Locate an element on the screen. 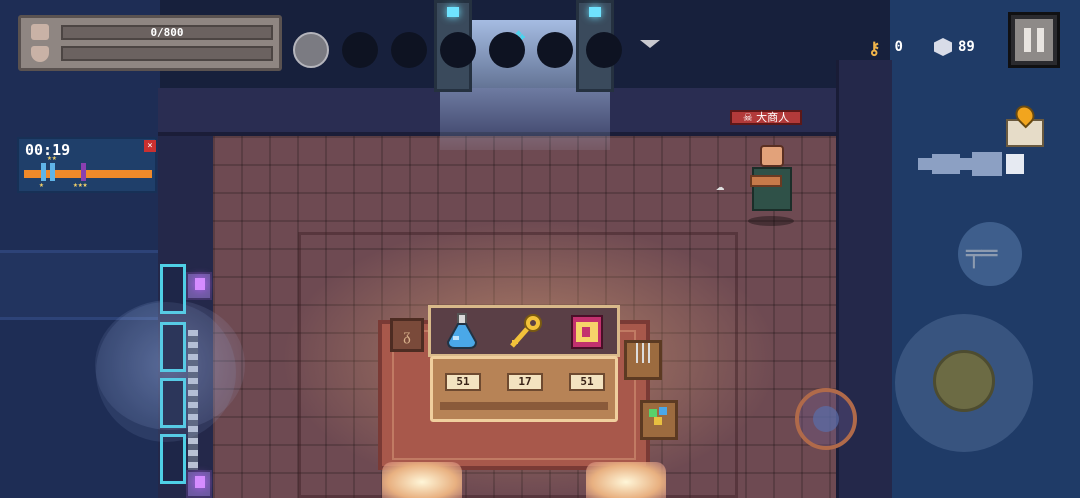  armor-bar is located at coordinates (167, 53).